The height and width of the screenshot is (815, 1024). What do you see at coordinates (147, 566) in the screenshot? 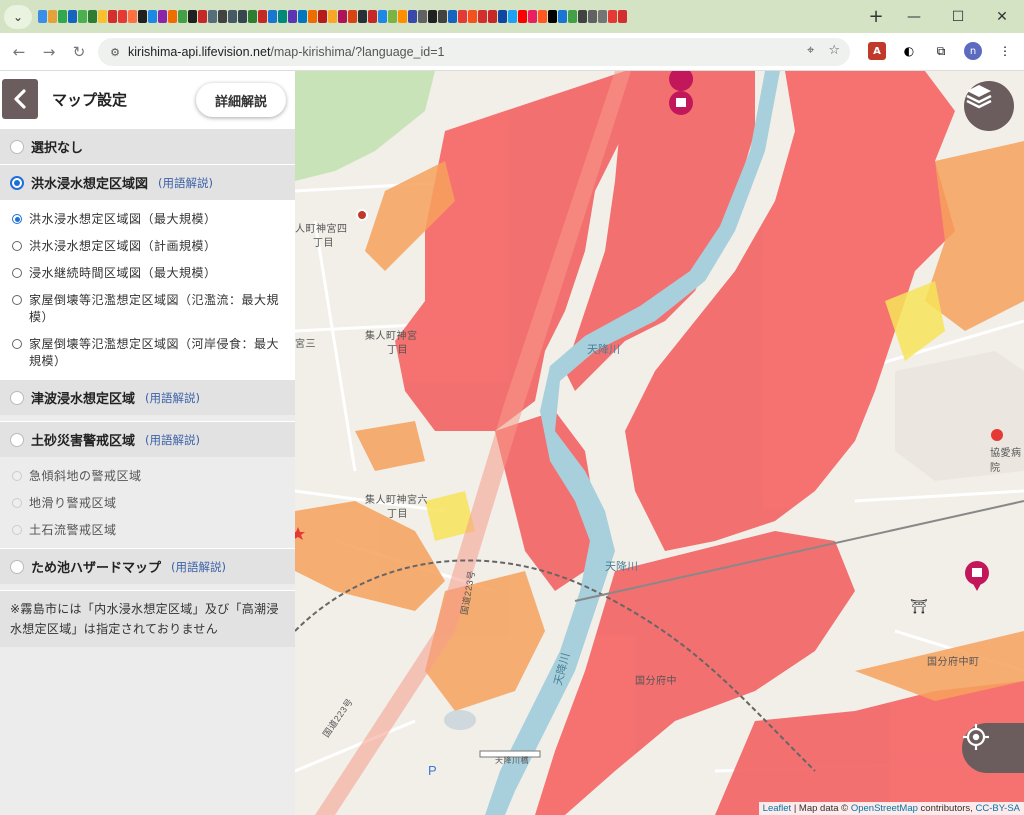
I see `layer-option-pond: ため池ハザードマップ (用語解説)` at bounding box center [147, 566].